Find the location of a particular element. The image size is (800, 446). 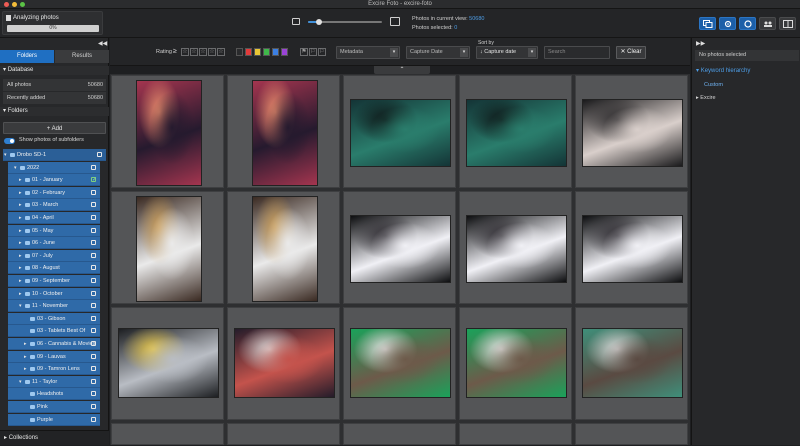

folder-tree-row: ▾ 11 - November is located at coordinates (54, 306).